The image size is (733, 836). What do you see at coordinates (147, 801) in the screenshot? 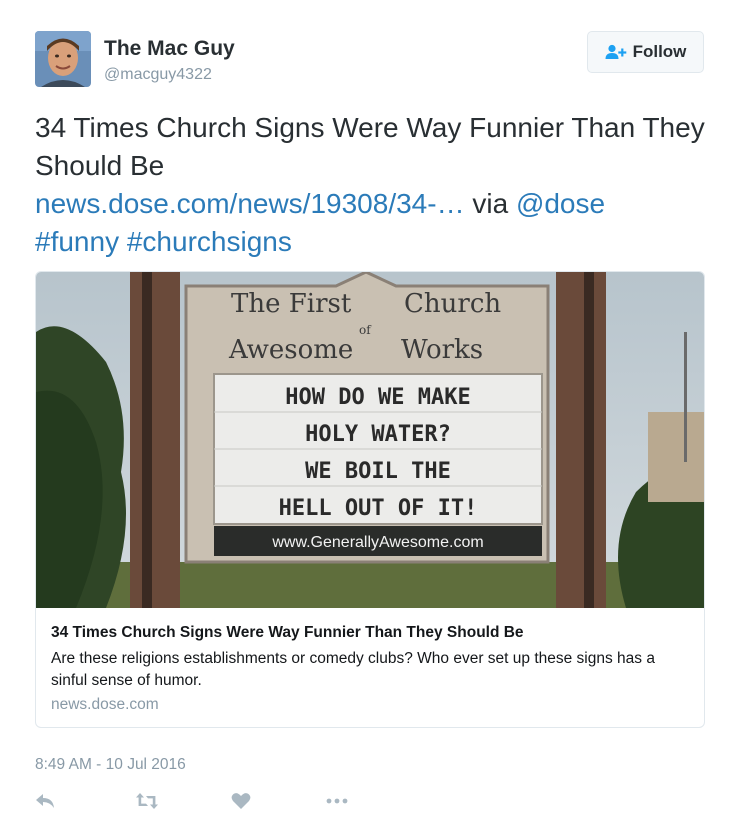
I see `retweet-icon` at bounding box center [147, 801].